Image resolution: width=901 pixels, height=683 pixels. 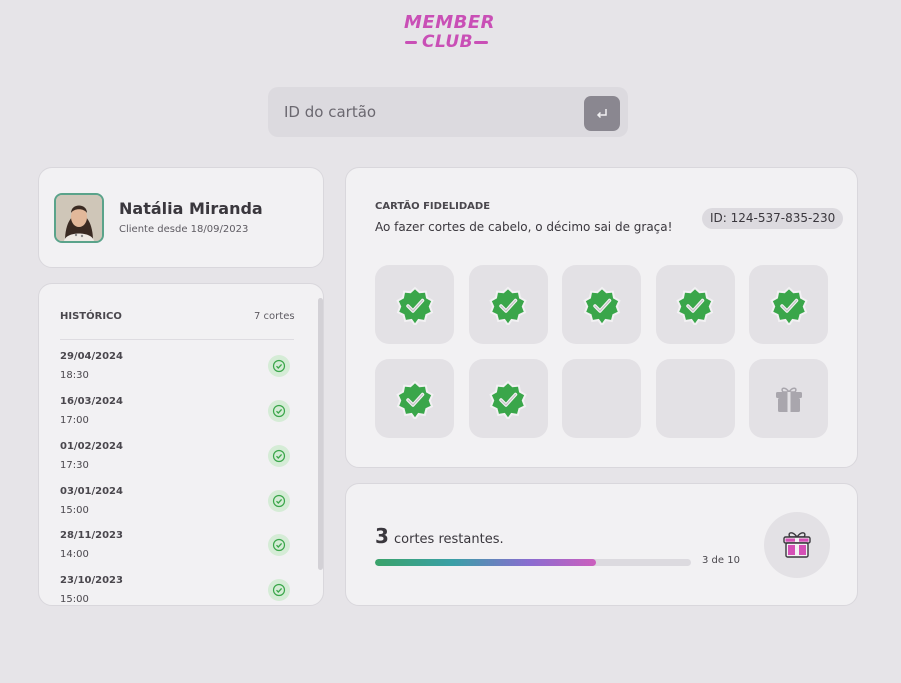 What do you see at coordinates (177, 416) in the screenshot?
I see `history-item: 16/03/2024 17:00` at bounding box center [177, 416].